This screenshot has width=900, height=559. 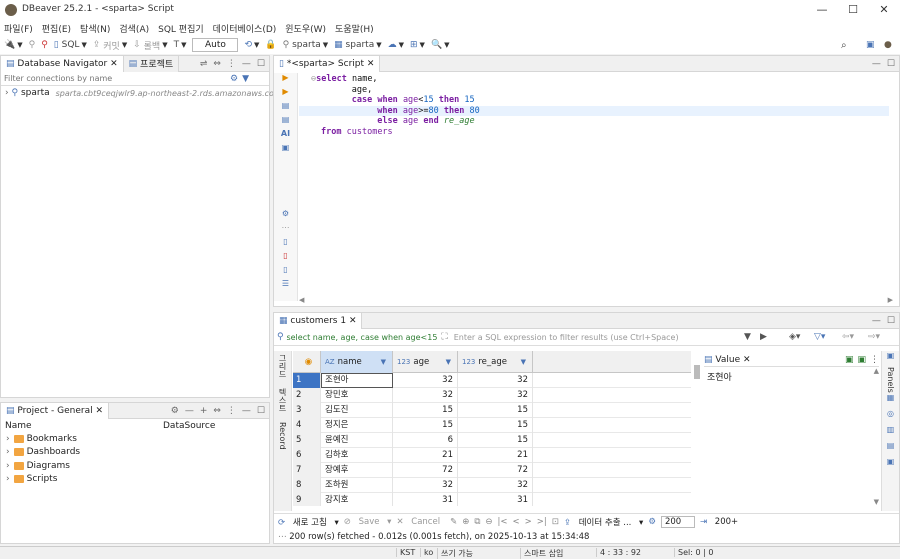 What do you see at coordinates (95, 28) in the screenshot?
I see `menu-navigate: 탐색(N)` at bounding box center [95, 28].